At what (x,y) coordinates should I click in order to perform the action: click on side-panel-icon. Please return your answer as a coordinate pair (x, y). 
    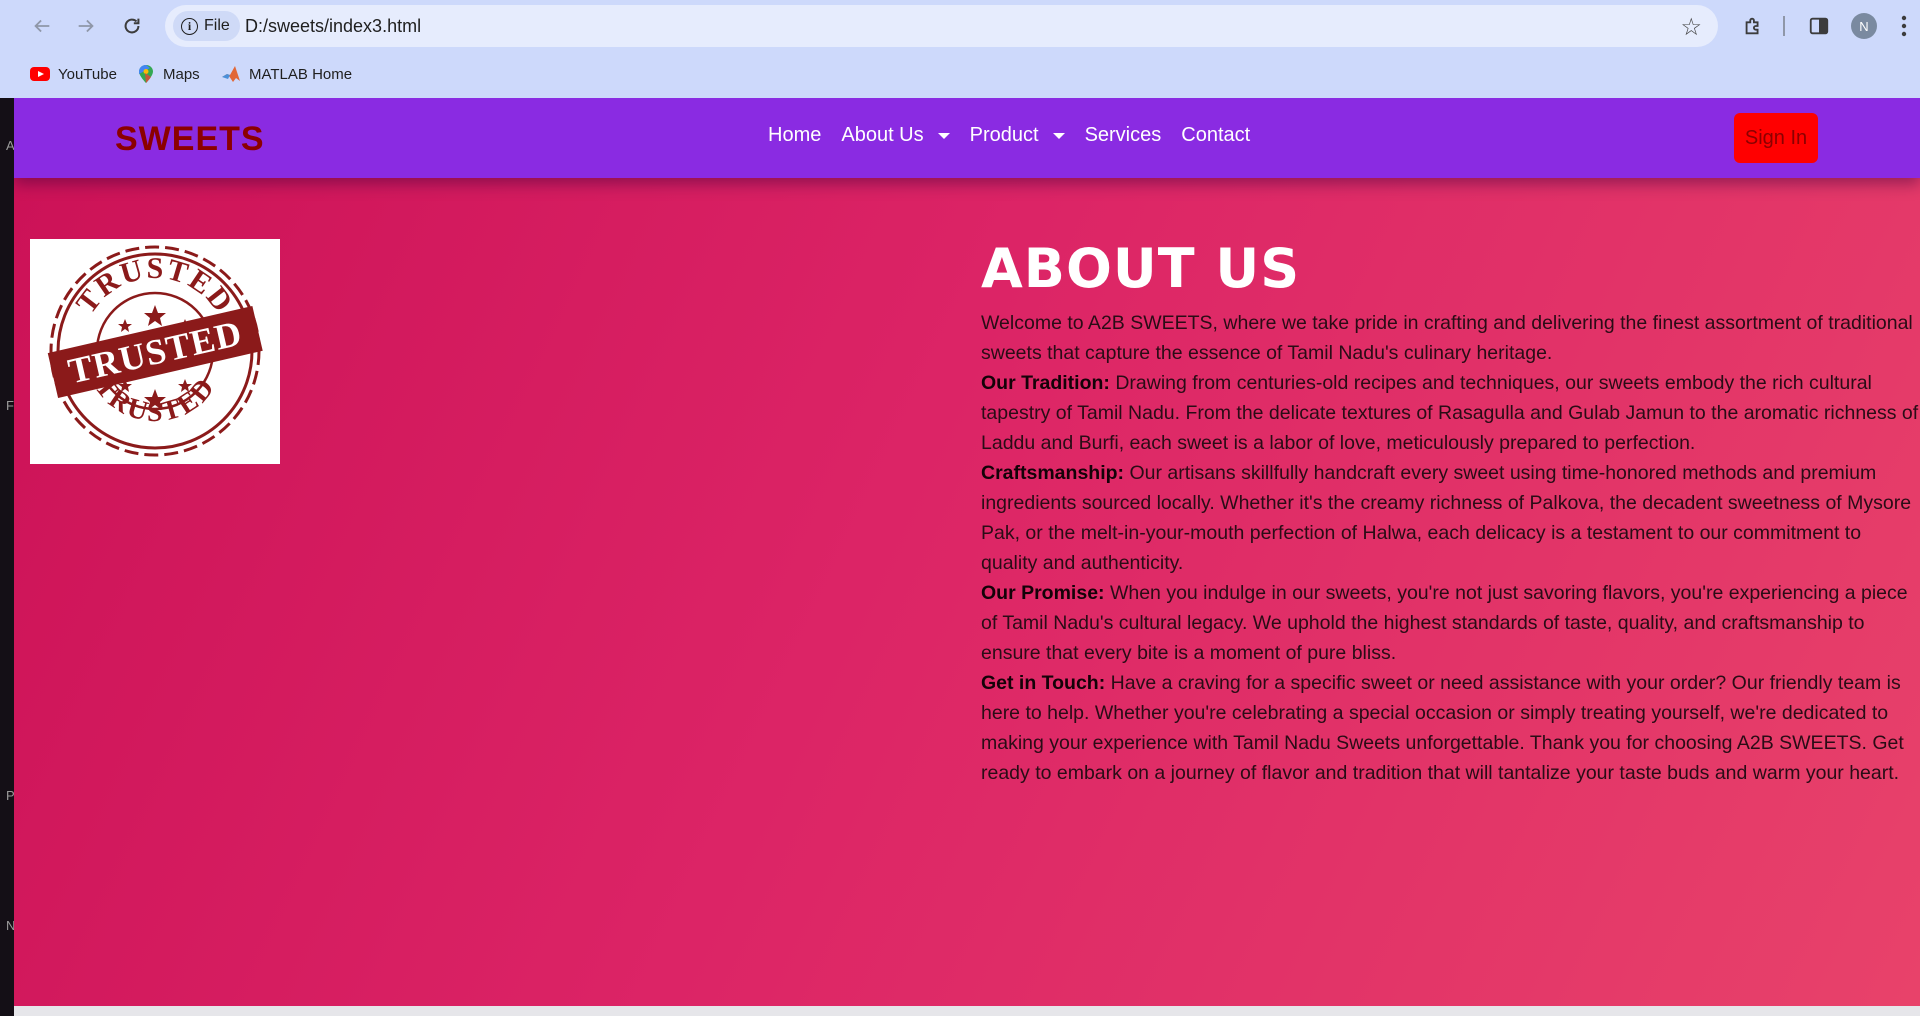
    Looking at the image, I should click on (1819, 26).